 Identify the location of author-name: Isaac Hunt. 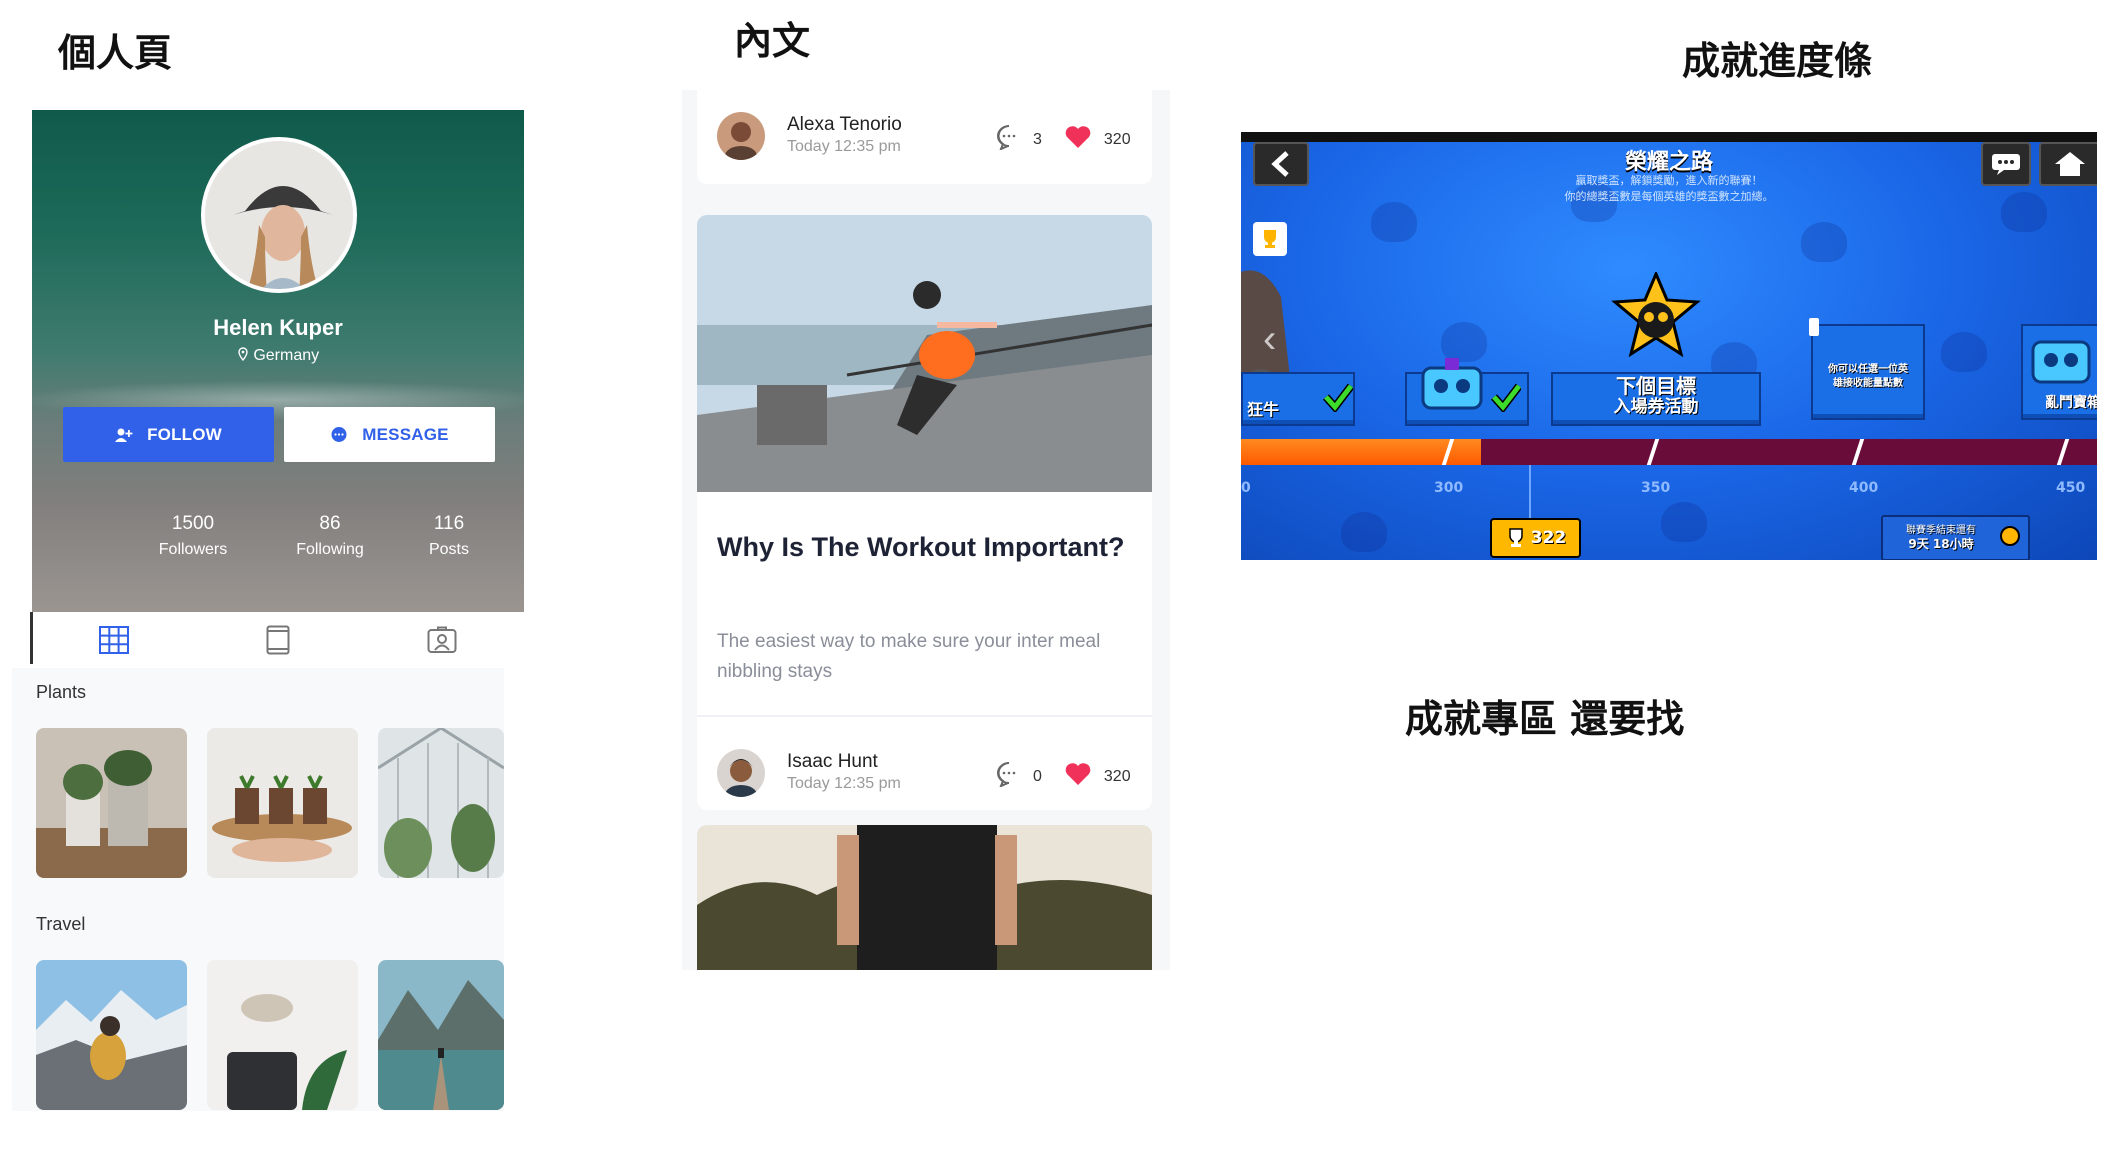
(832, 762).